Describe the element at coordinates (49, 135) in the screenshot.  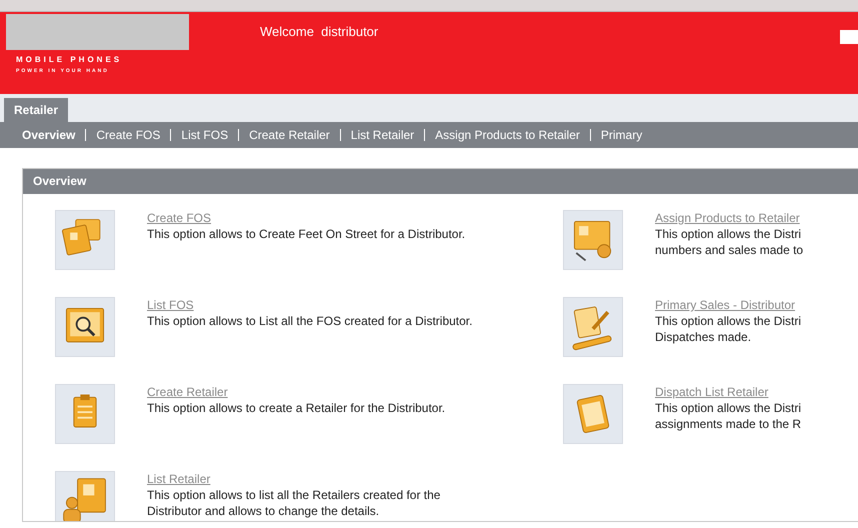
I see `nav-link: Overview` at that location.